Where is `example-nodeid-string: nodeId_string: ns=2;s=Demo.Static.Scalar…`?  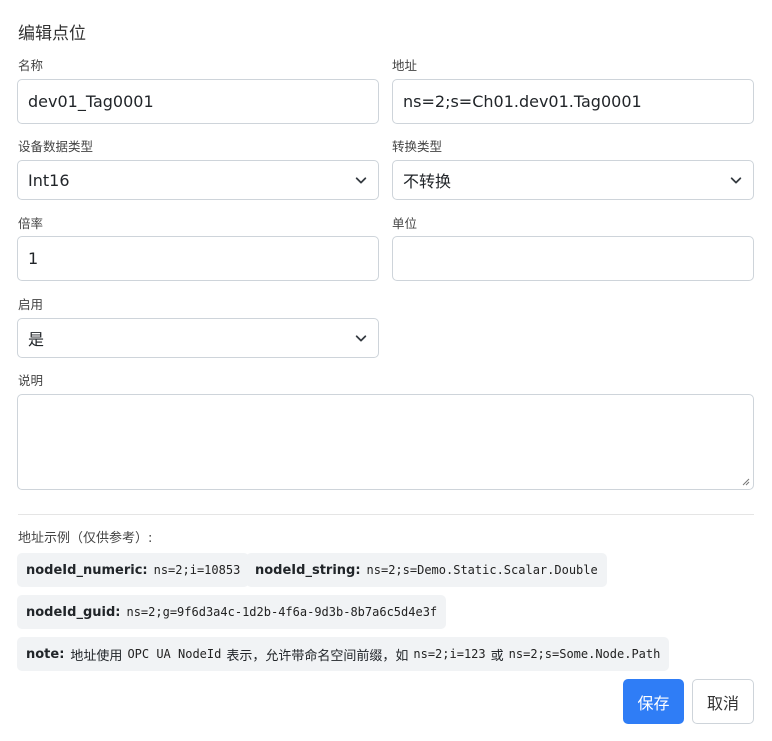
example-nodeid-string: nodeId_string: ns=2;s=Demo.Static.Scalar… is located at coordinates (426, 570).